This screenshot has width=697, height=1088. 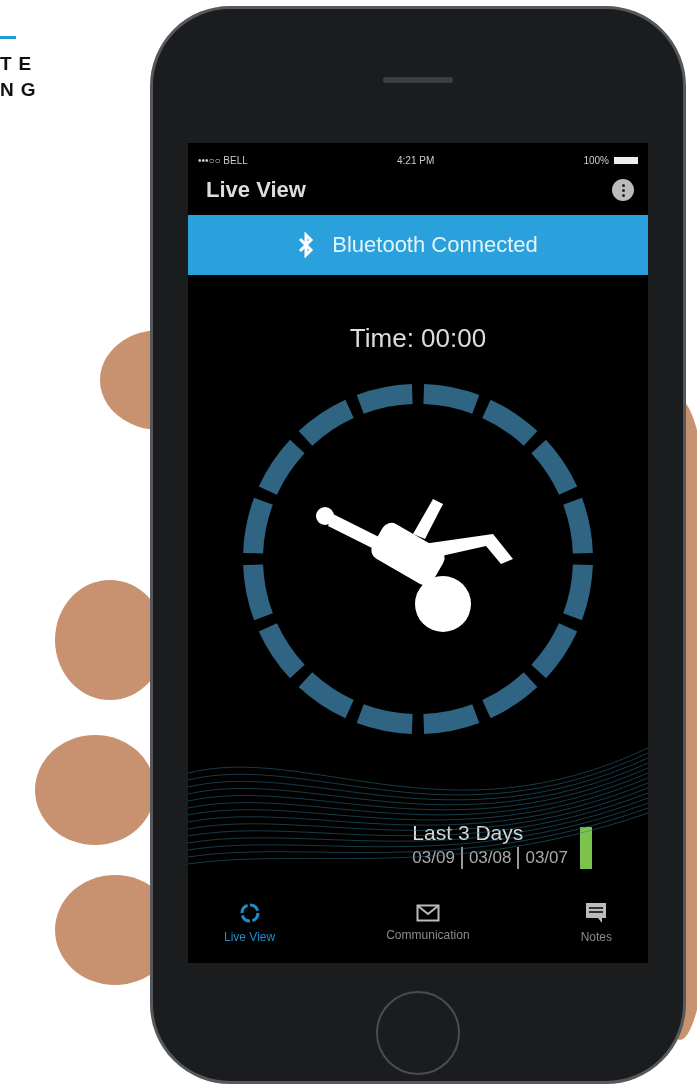 I want to click on status-bar-indicator, so click(x=586, y=848).